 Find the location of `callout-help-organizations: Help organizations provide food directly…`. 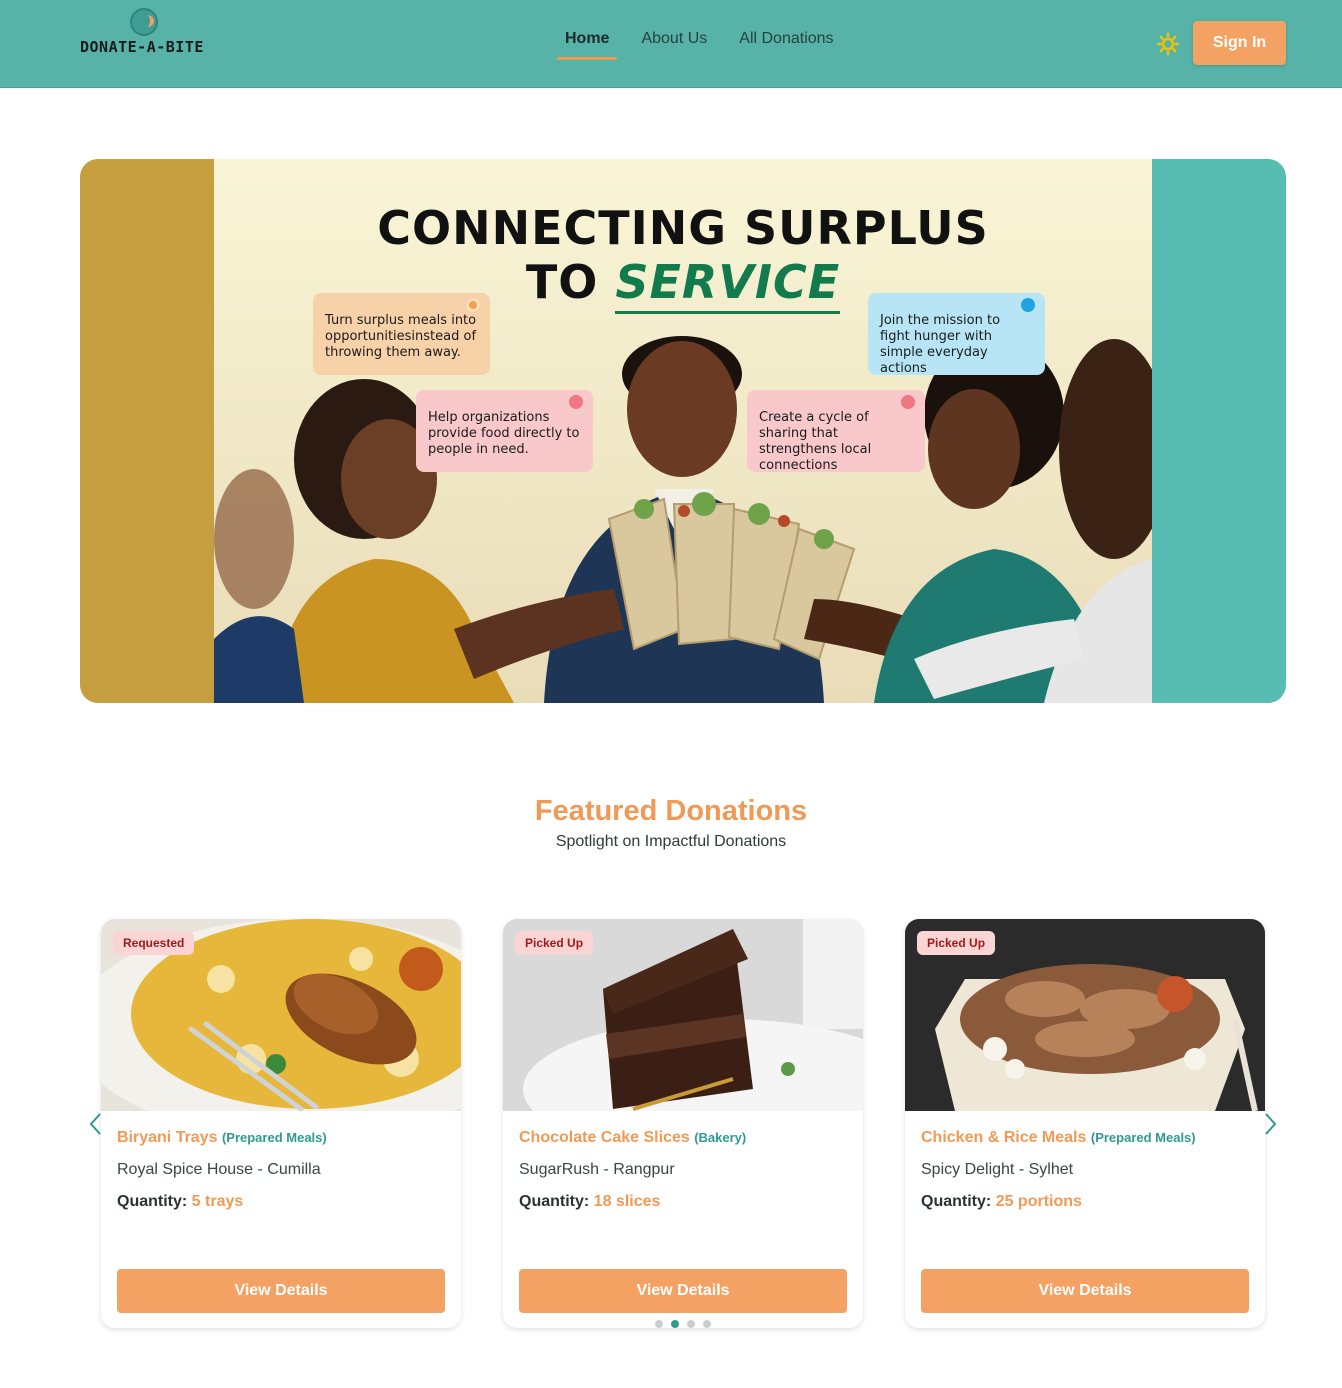

callout-help-organizations: Help organizations provide food directly… is located at coordinates (504, 431).